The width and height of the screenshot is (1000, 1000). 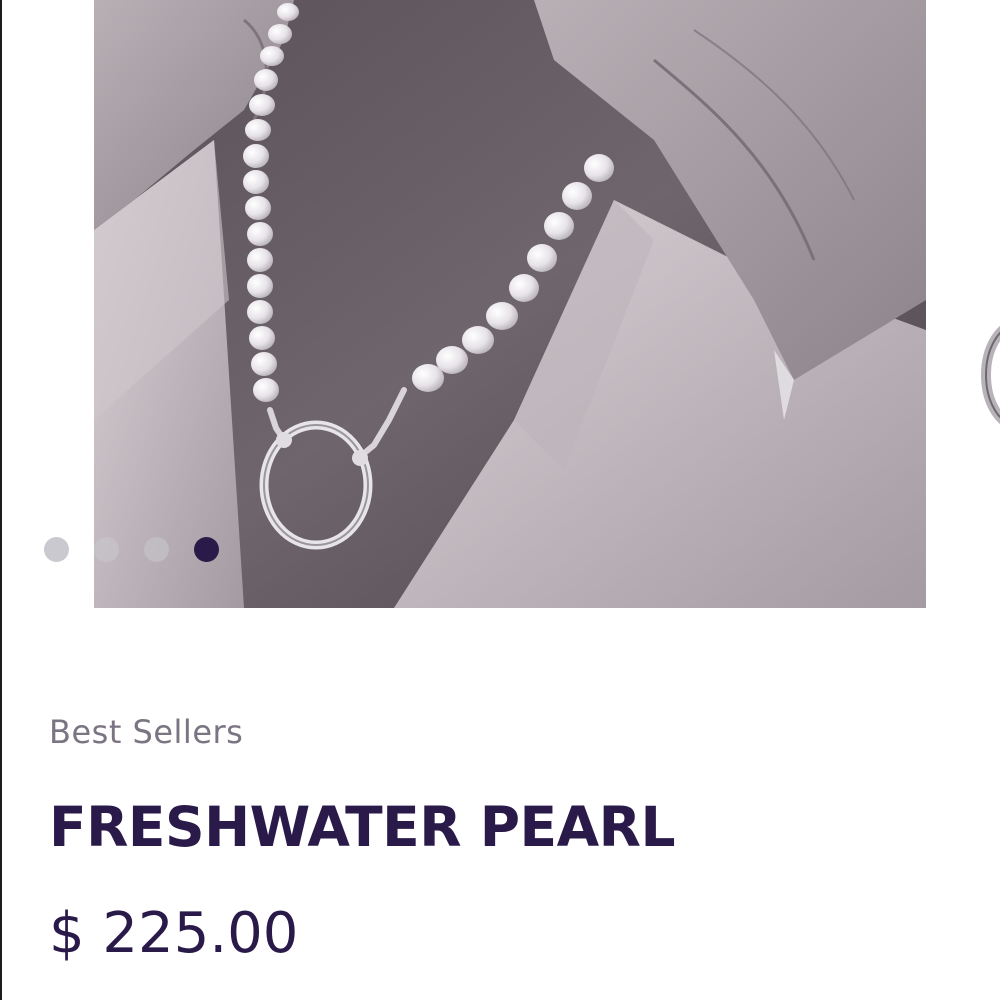 What do you see at coordinates (131, 549) in the screenshot?
I see `carousel-indicators` at bounding box center [131, 549].